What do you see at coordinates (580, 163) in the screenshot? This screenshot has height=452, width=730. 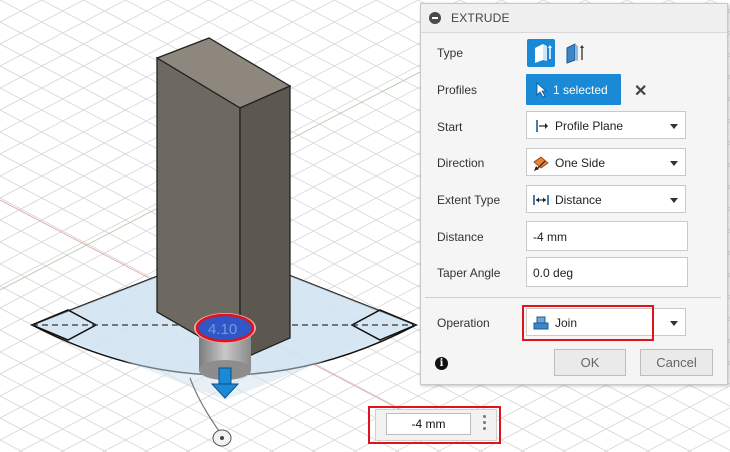 I see `direction-value: One Side` at bounding box center [580, 163].